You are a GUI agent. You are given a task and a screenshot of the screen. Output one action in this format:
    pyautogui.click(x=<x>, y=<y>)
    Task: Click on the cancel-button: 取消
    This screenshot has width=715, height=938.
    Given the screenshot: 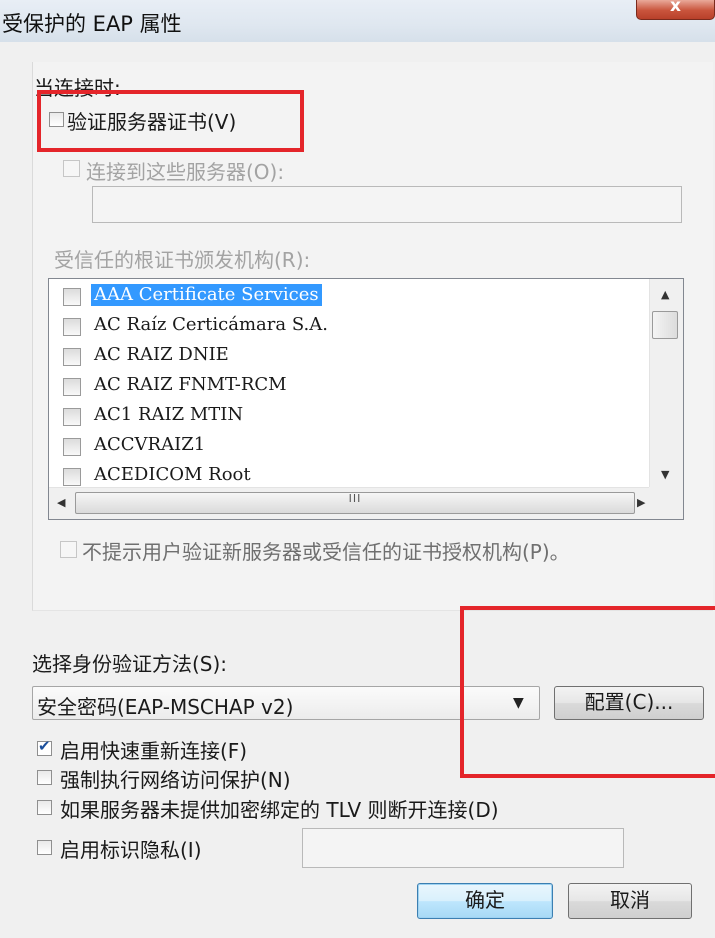 What is the action you would take?
    pyautogui.click(x=630, y=901)
    